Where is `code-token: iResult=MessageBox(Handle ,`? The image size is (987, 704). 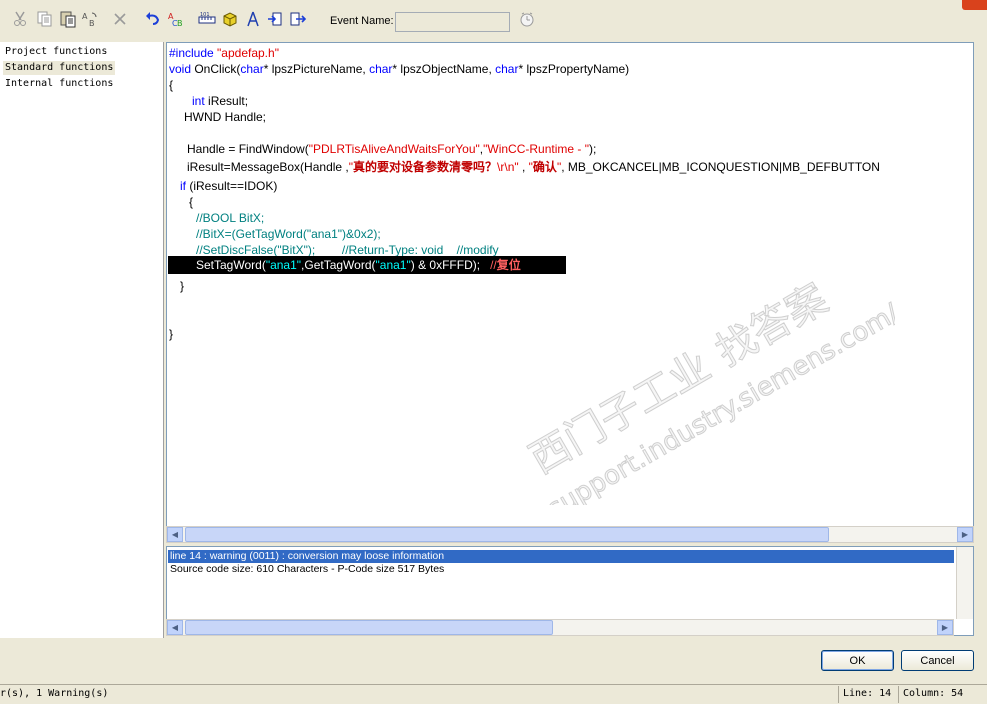 code-token: iResult=MessageBox(Handle , is located at coordinates (268, 167).